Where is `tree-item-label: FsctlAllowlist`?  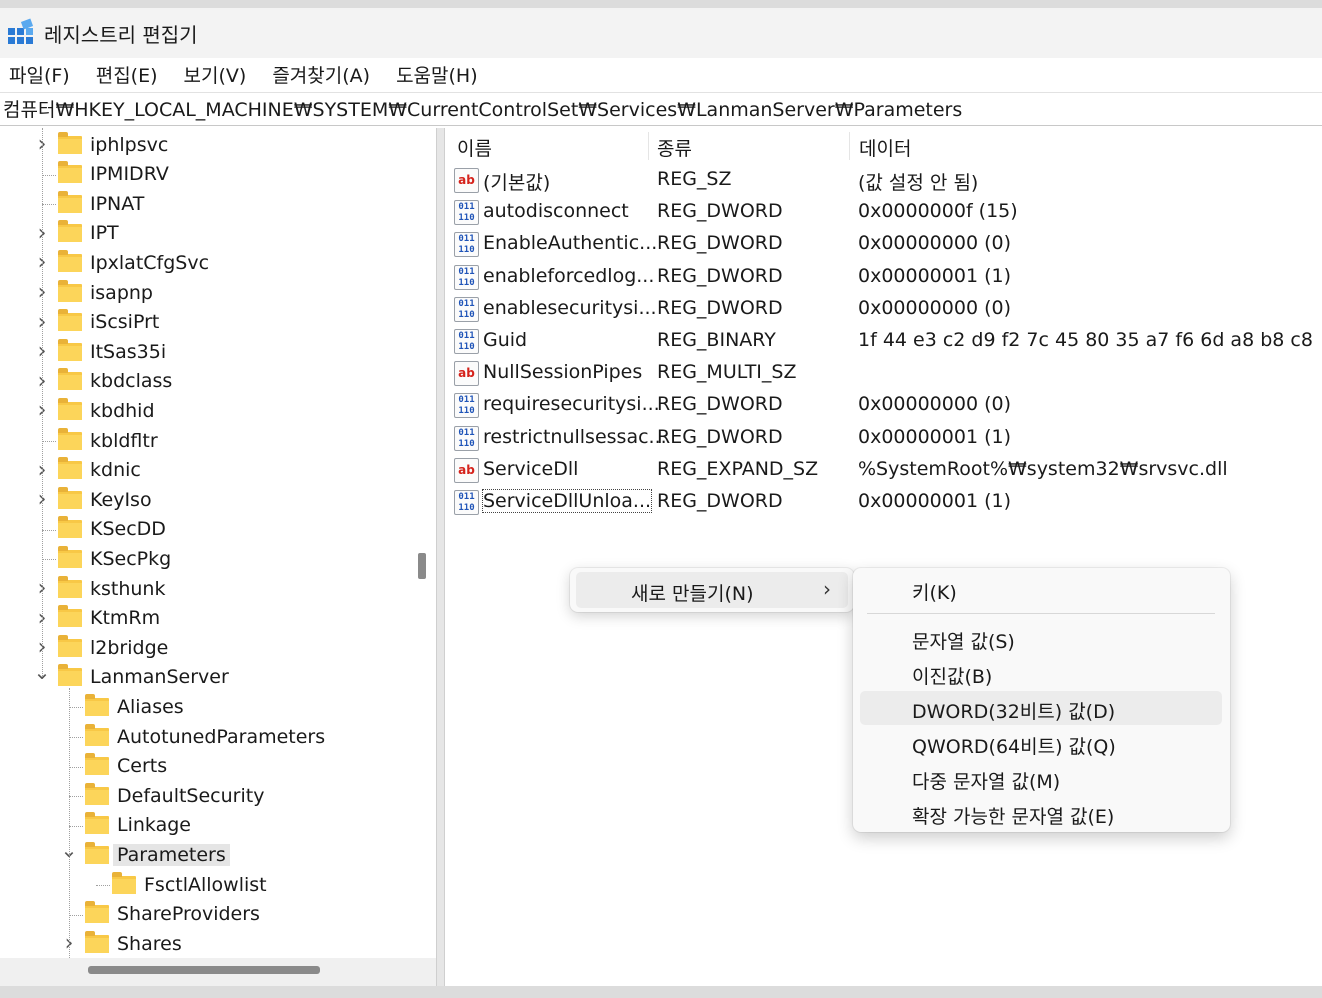
tree-item-label: FsctlAllowlist is located at coordinates (205, 884).